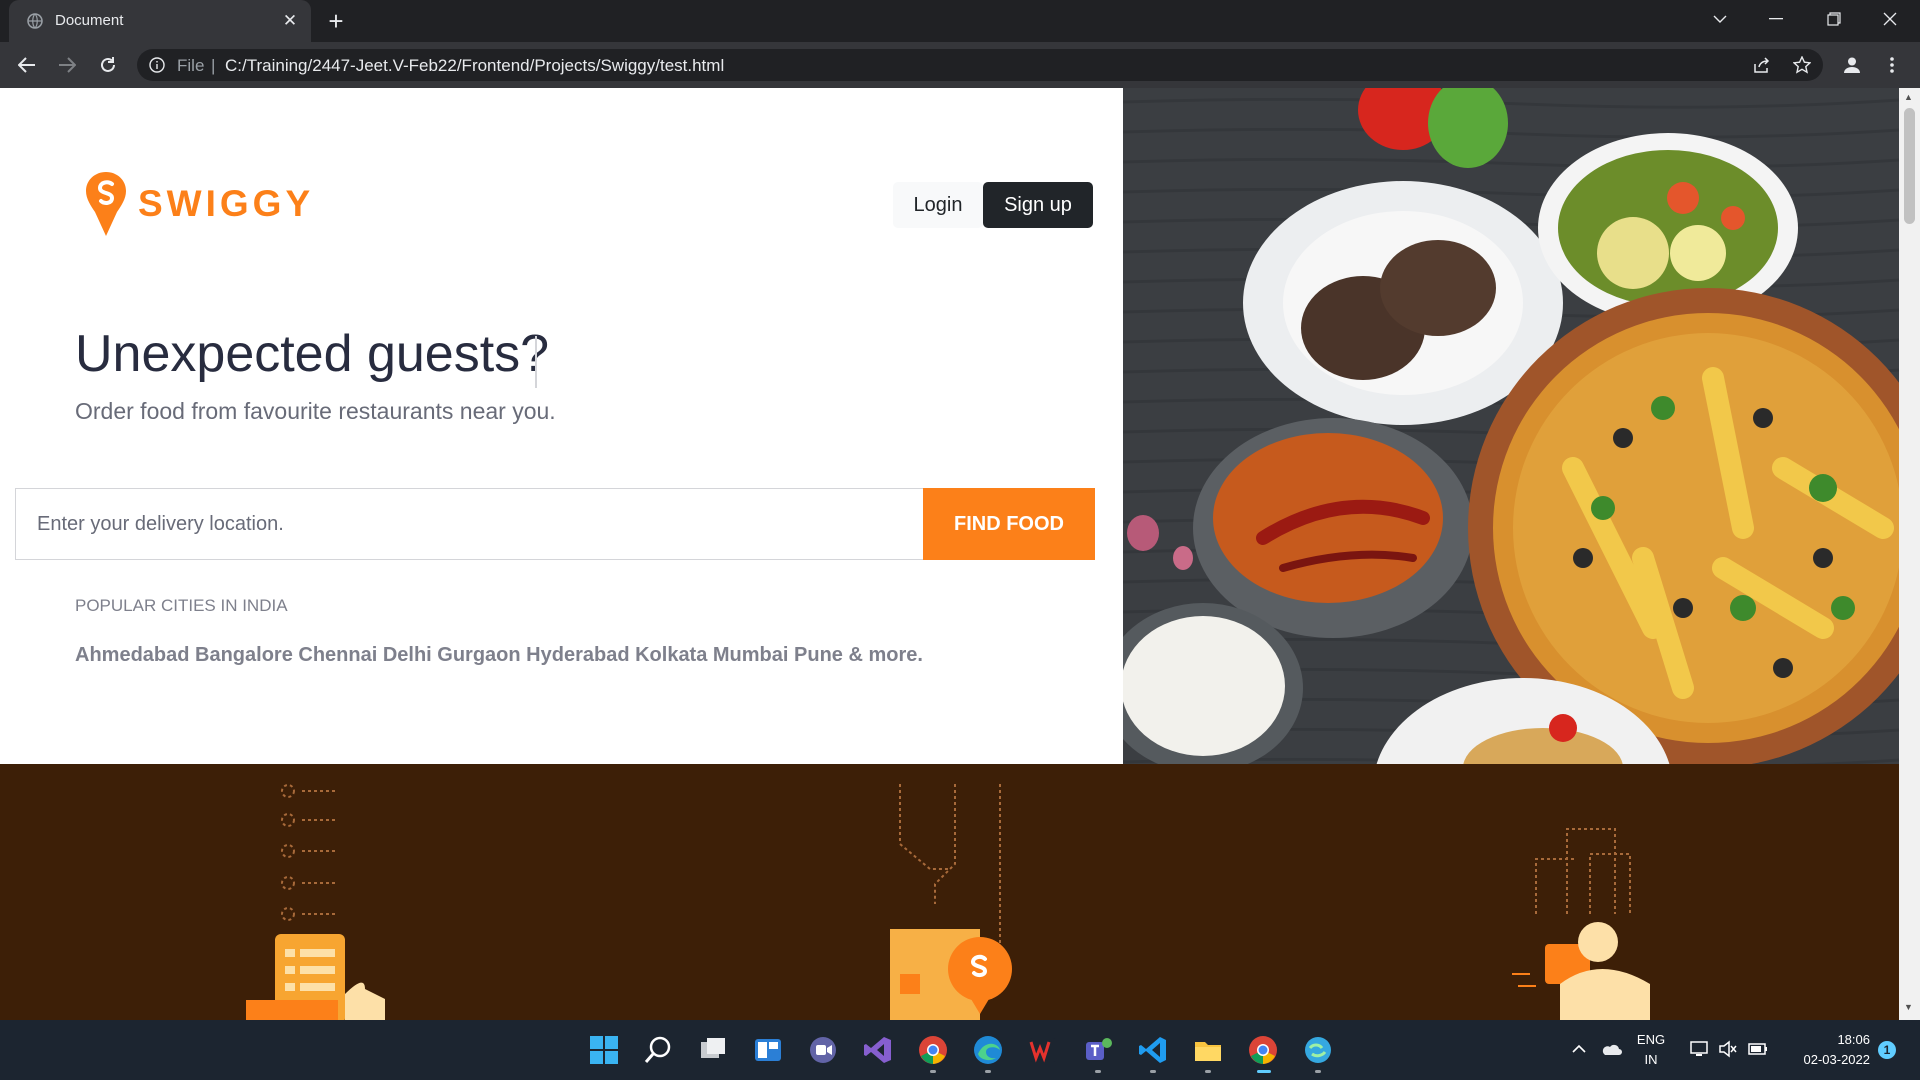 The image size is (1920, 1080). Describe the element at coordinates (1825, 1059) in the screenshot. I see `clock-date: 02-03-2022` at that location.